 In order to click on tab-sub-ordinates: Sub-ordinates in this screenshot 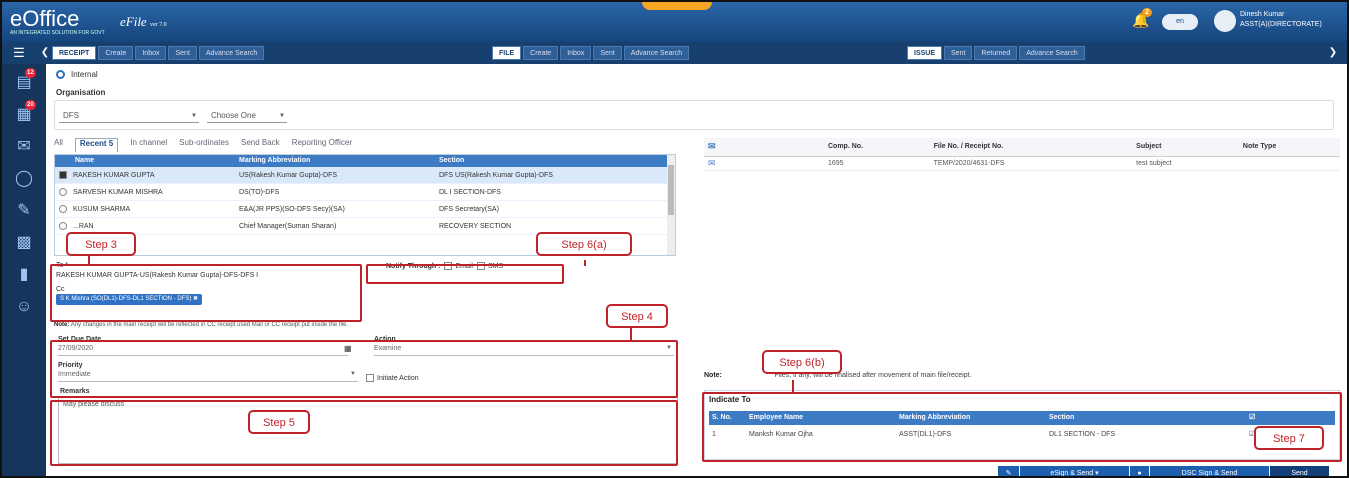, I will do `click(204, 145)`.